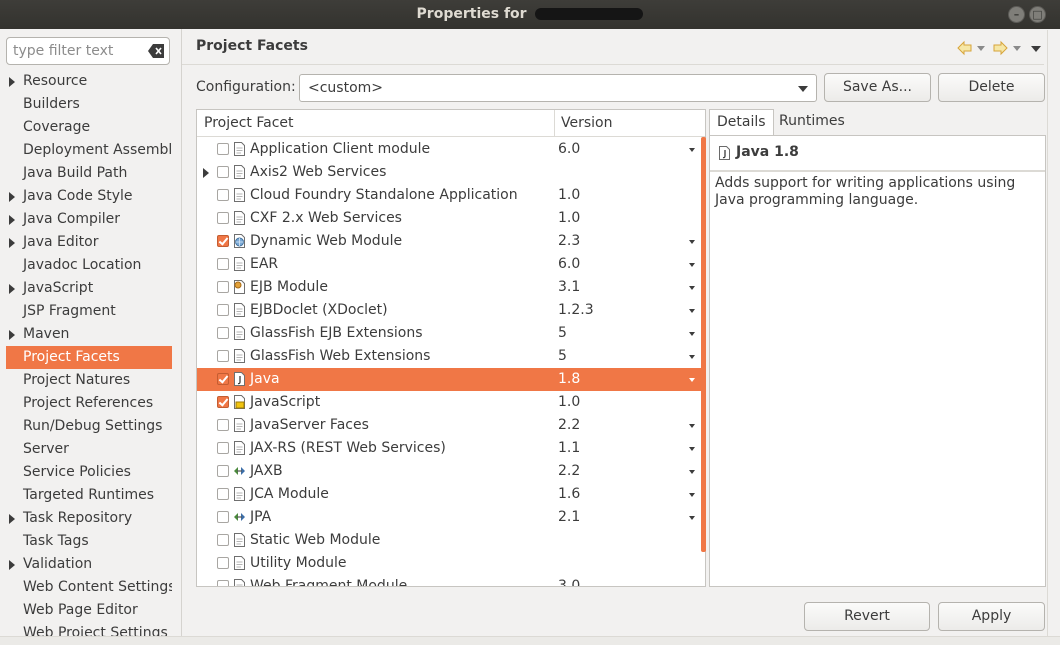 This screenshot has height=645, width=1060. I want to click on sidebar-item-resource: Resource, so click(89, 81).